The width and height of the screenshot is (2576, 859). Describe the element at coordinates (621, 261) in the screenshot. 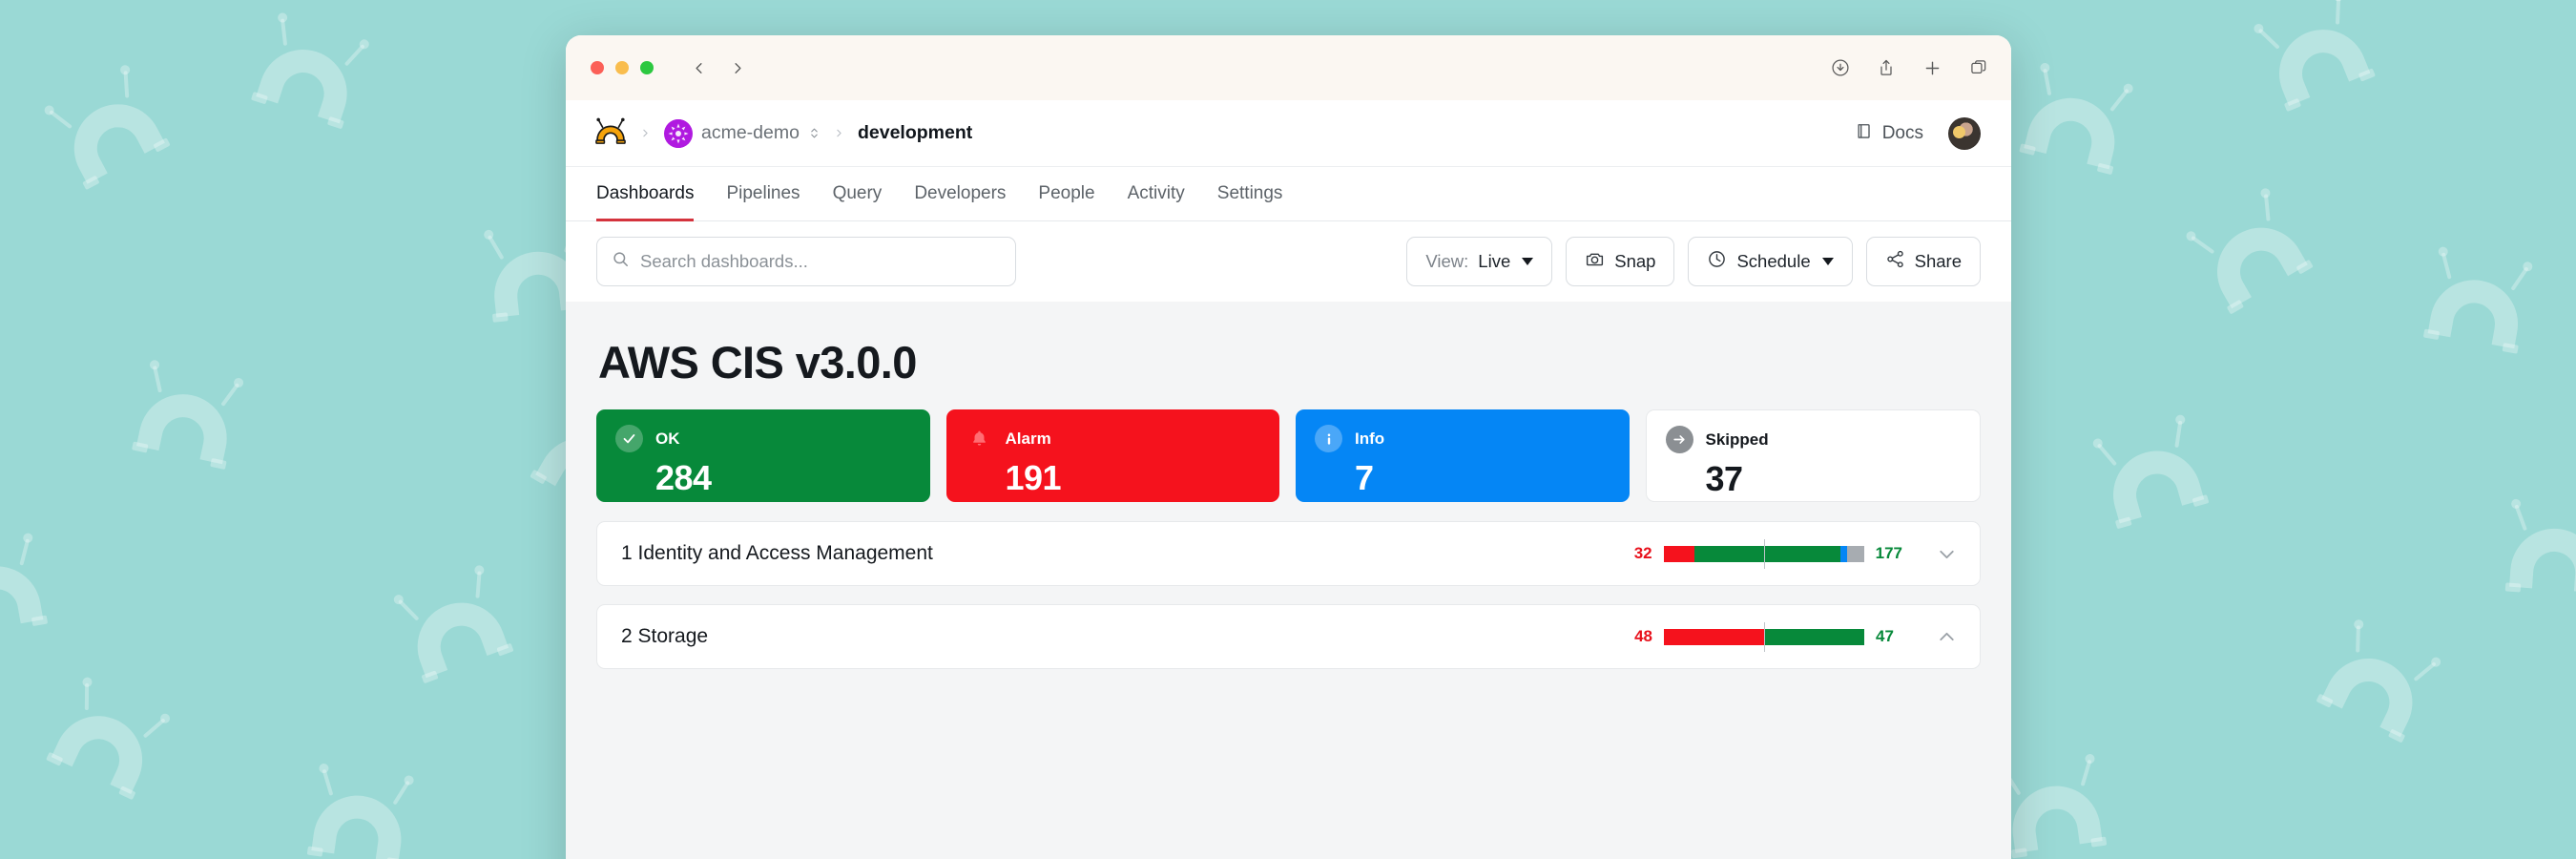

I see `search-icon` at that location.